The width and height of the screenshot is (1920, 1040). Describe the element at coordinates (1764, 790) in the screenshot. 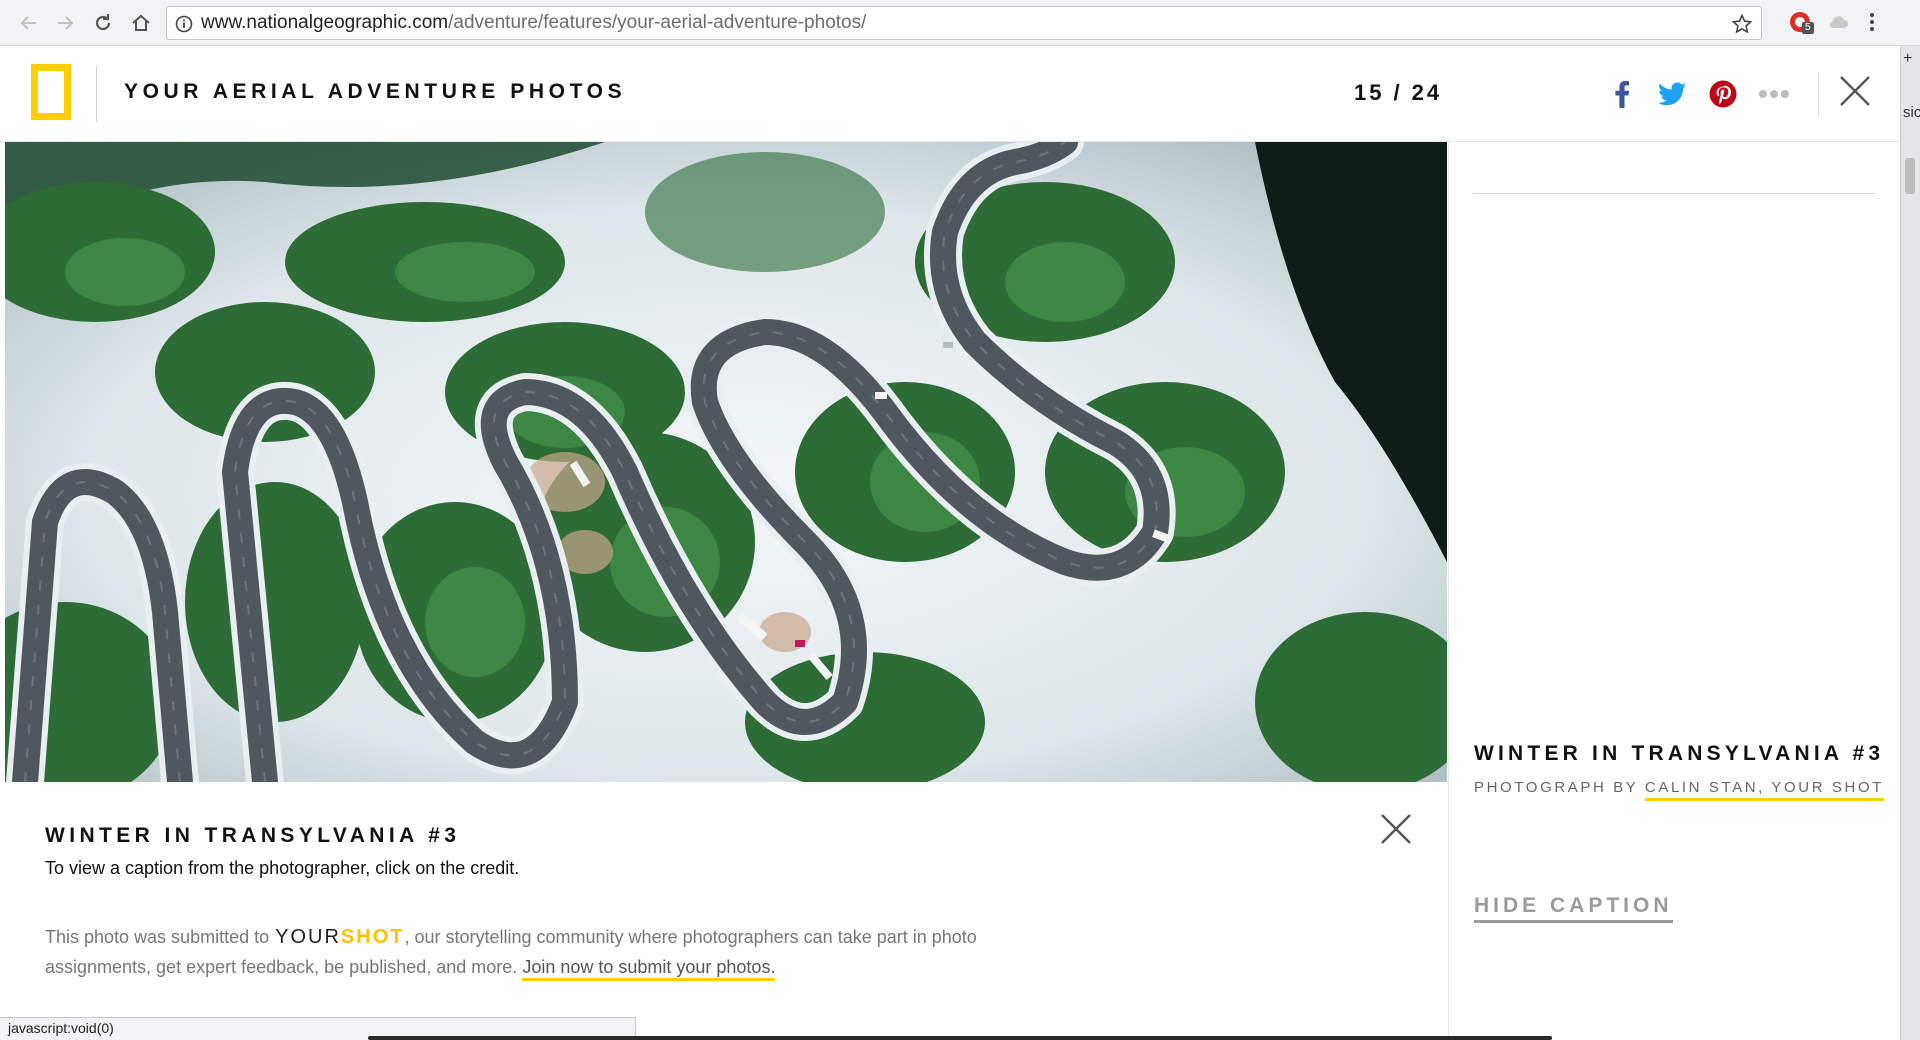

I see `photographer-credit-link: CALIN STAN, YOUR SHOT` at that location.